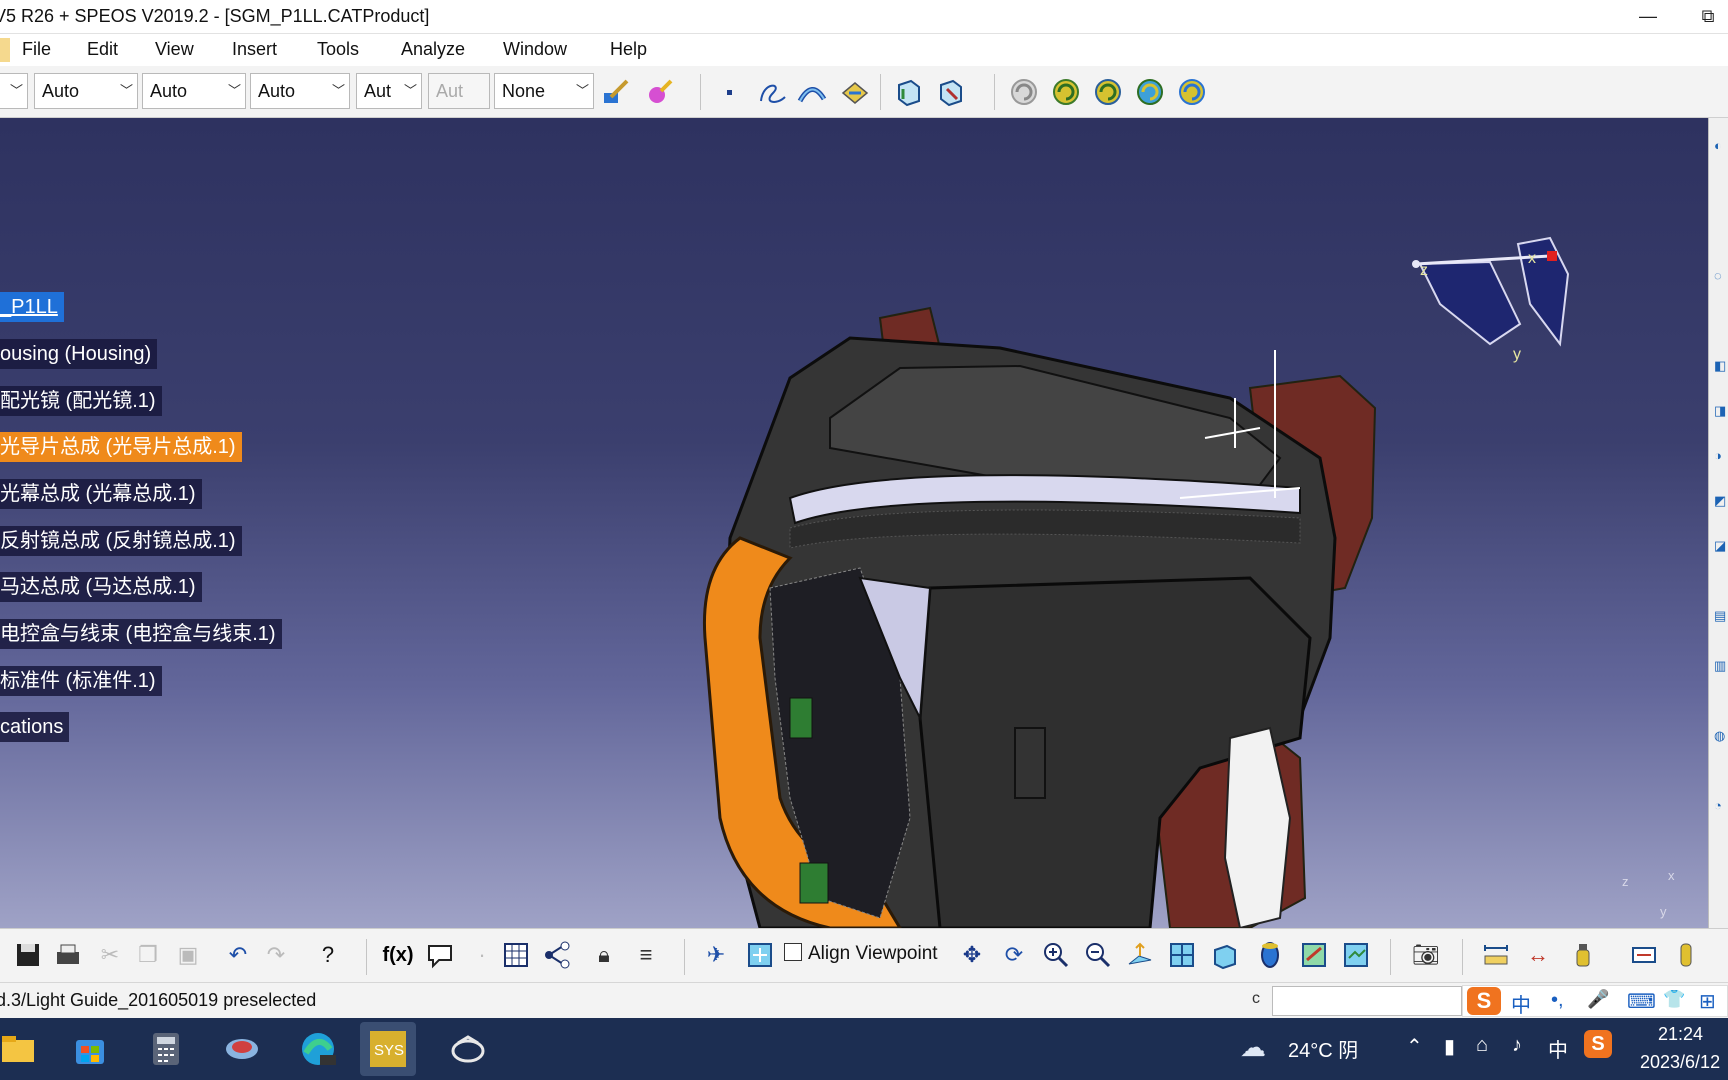 Image resolution: width=1728 pixels, height=1080 pixels. Describe the element at coordinates (1538, 955) in the screenshot. I see `measure-item-icon: ↔` at that location.